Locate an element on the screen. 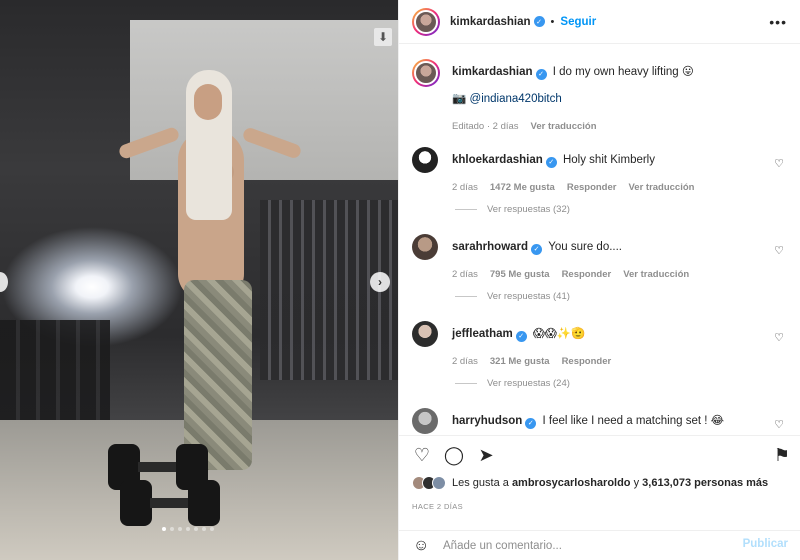 This screenshot has width=800, height=560. view-replies-button: Ver respuestas (24) is located at coordinates (512, 383).